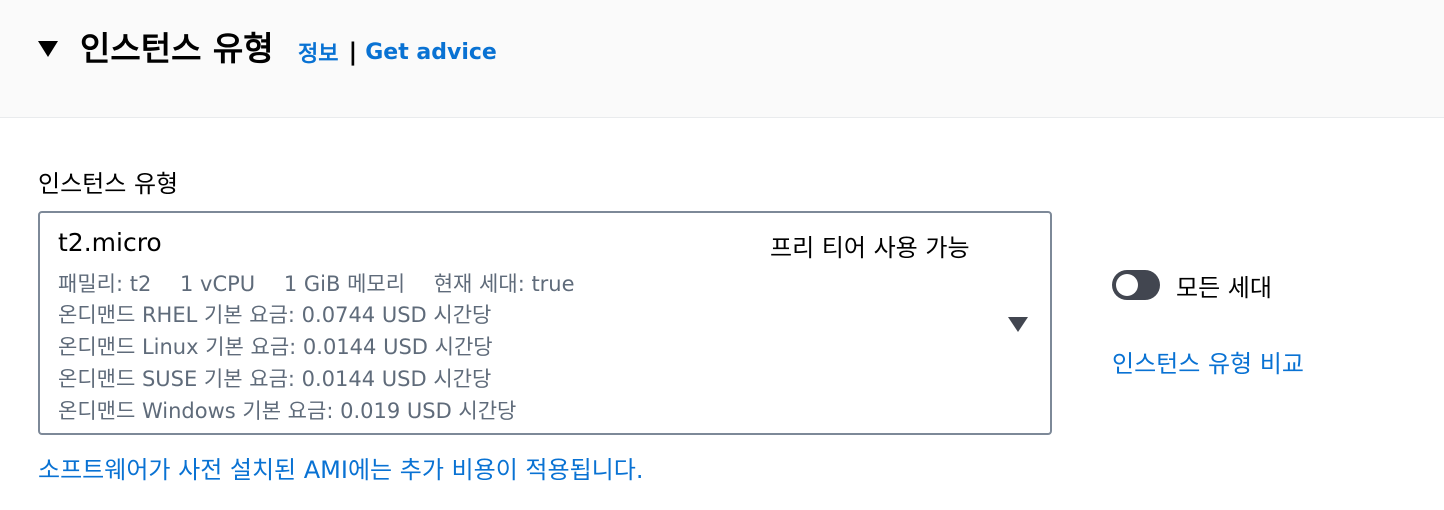  What do you see at coordinates (344, 284) in the screenshot?
I see `instance-memory: 1 GiB 메모리` at bounding box center [344, 284].